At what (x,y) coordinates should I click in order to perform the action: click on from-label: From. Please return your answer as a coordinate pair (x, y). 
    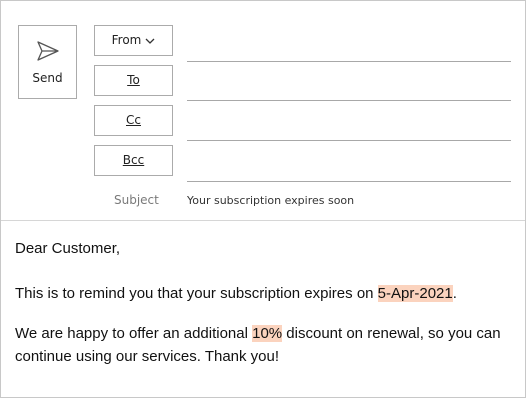
    Looking at the image, I should click on (126, 40).